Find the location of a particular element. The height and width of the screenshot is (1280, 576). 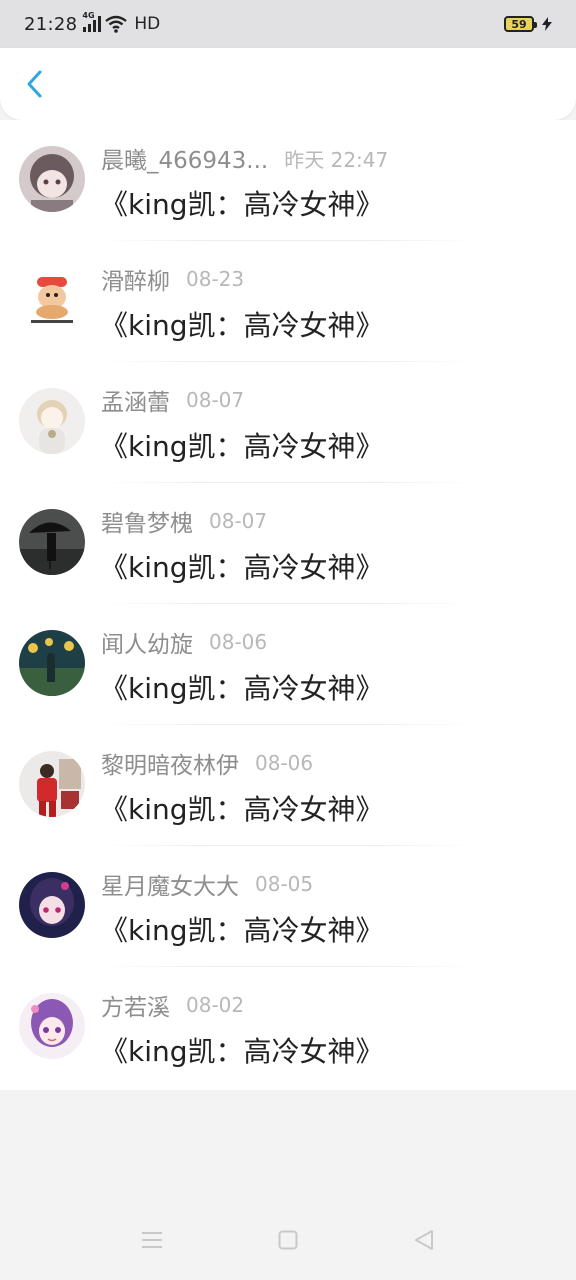

message-meta: 晨曦_466943... 昨天 22:47 is located at coordinates (245, 158).